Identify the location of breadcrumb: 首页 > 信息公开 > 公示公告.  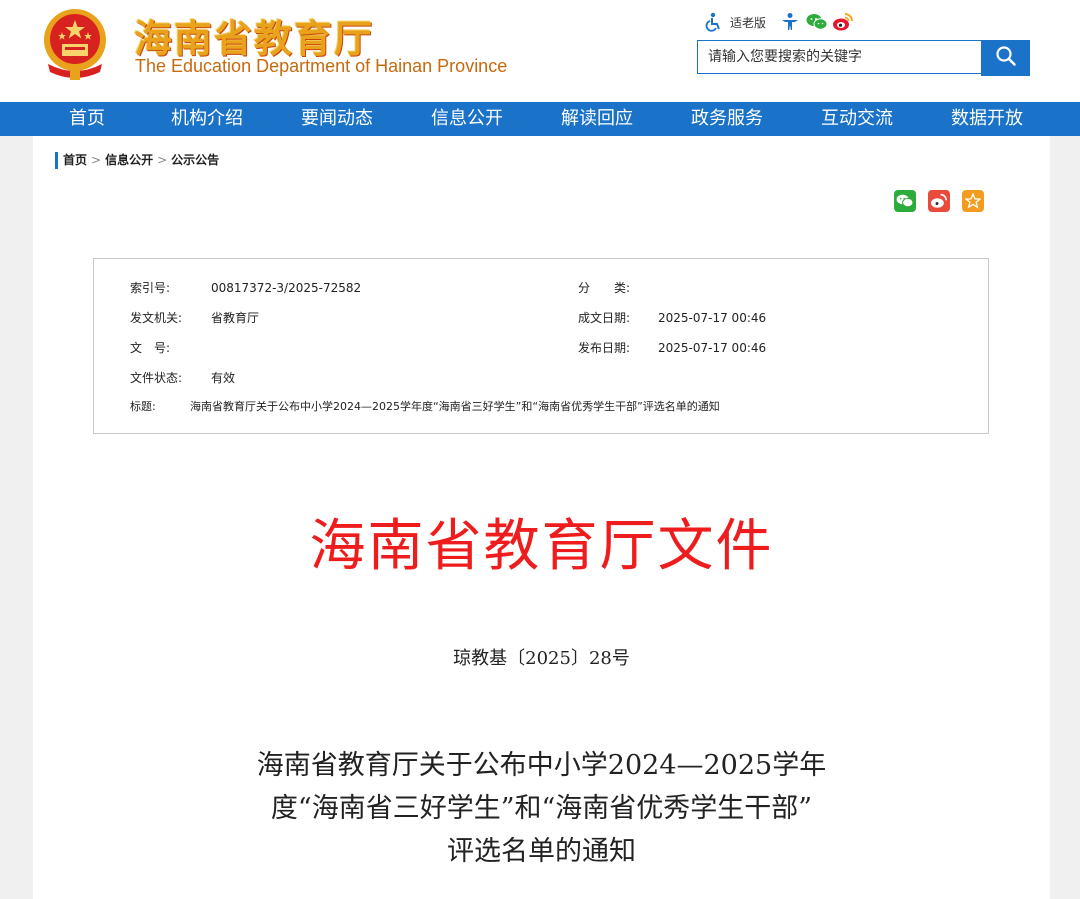
(137, 160).